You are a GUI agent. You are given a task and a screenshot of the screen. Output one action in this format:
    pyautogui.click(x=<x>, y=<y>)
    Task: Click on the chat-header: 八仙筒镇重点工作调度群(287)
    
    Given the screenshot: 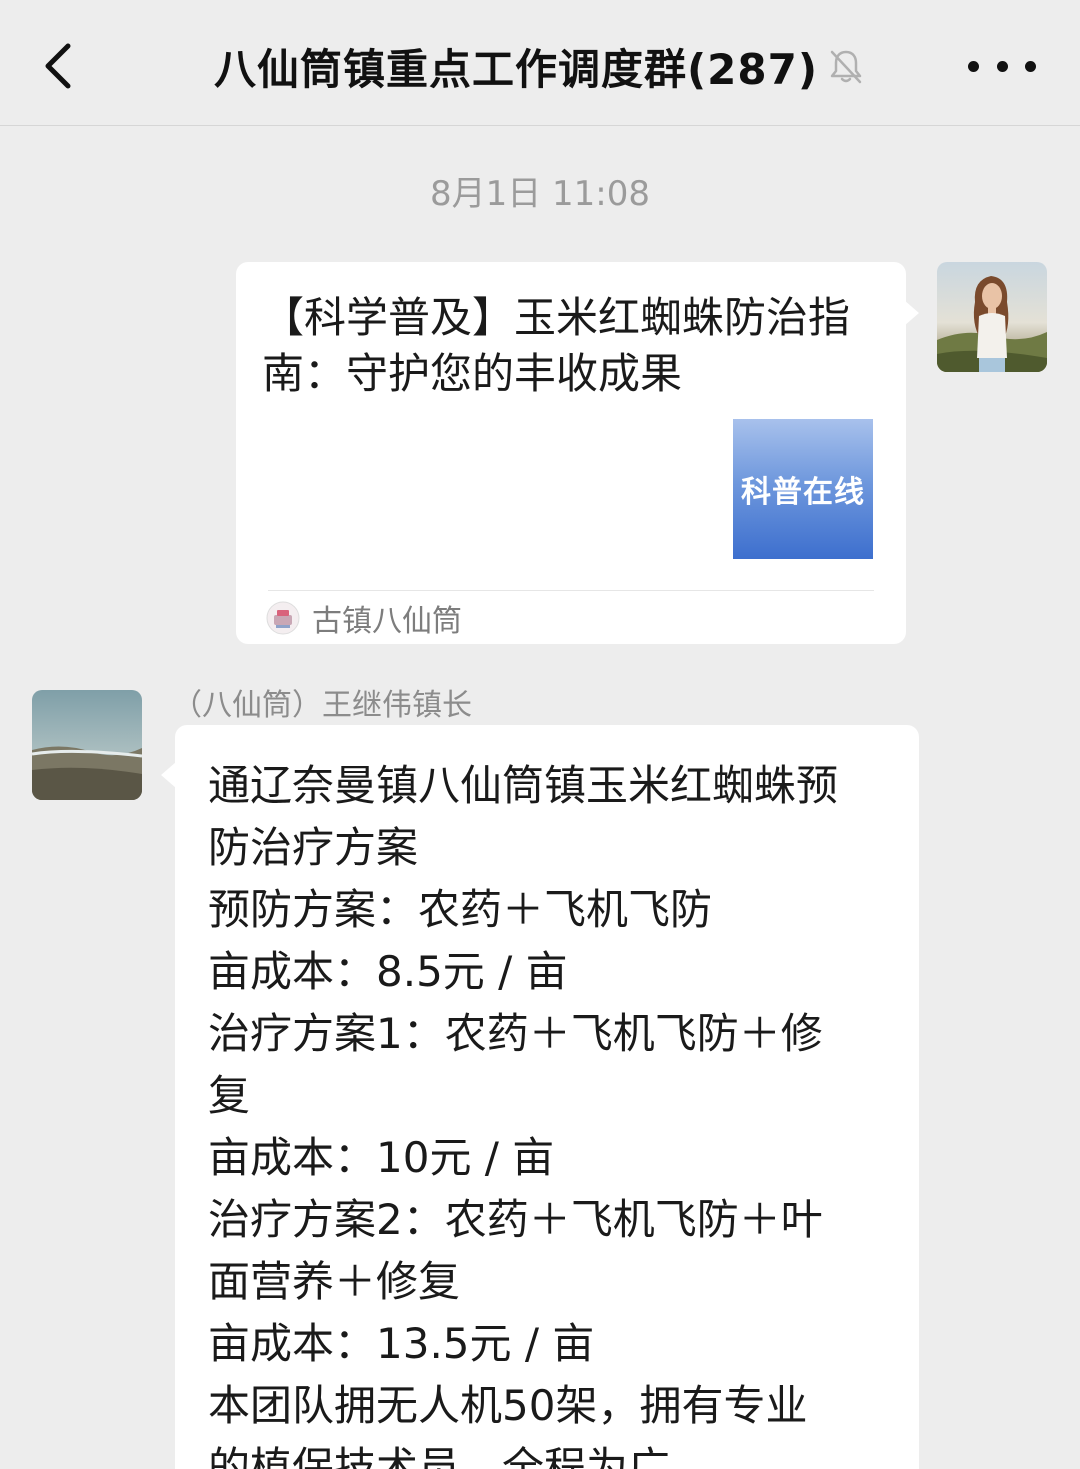 What is the action you would take?
    pyautogui.click(x=540, y=63)
    